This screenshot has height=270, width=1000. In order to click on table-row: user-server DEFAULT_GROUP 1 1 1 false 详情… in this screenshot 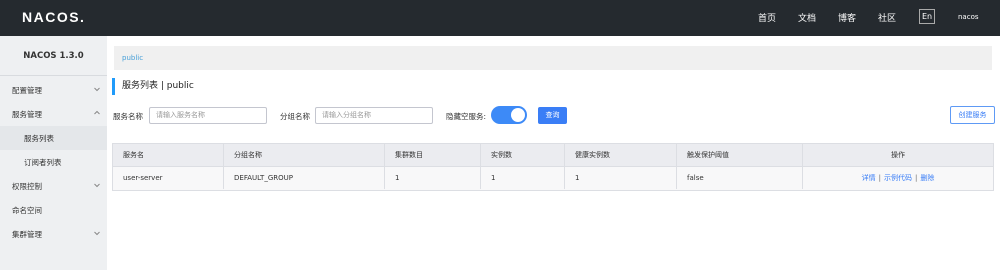, I will do `click(553, 179)`.